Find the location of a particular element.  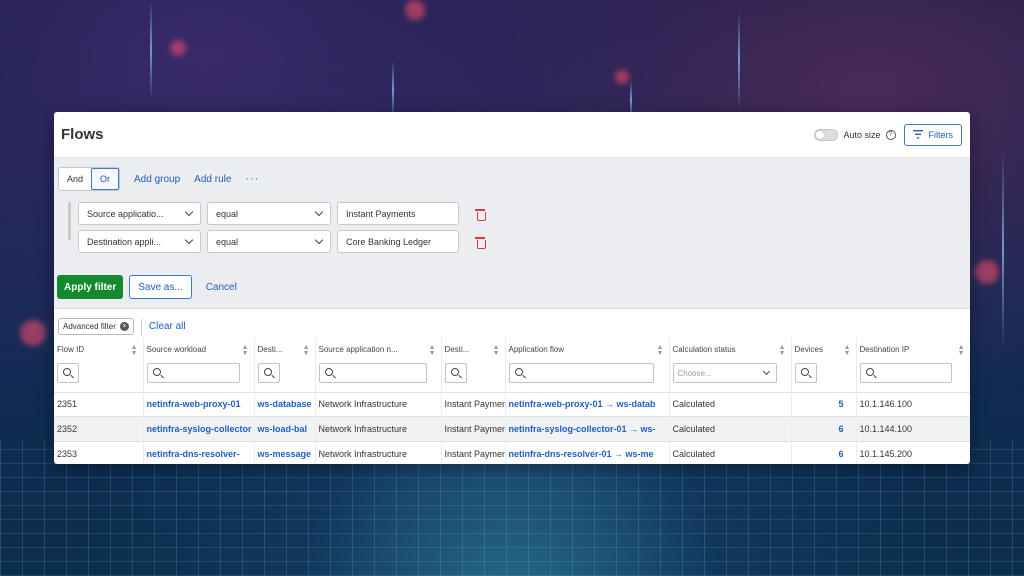

page-title: Flows is located at coordinates (82, 134).